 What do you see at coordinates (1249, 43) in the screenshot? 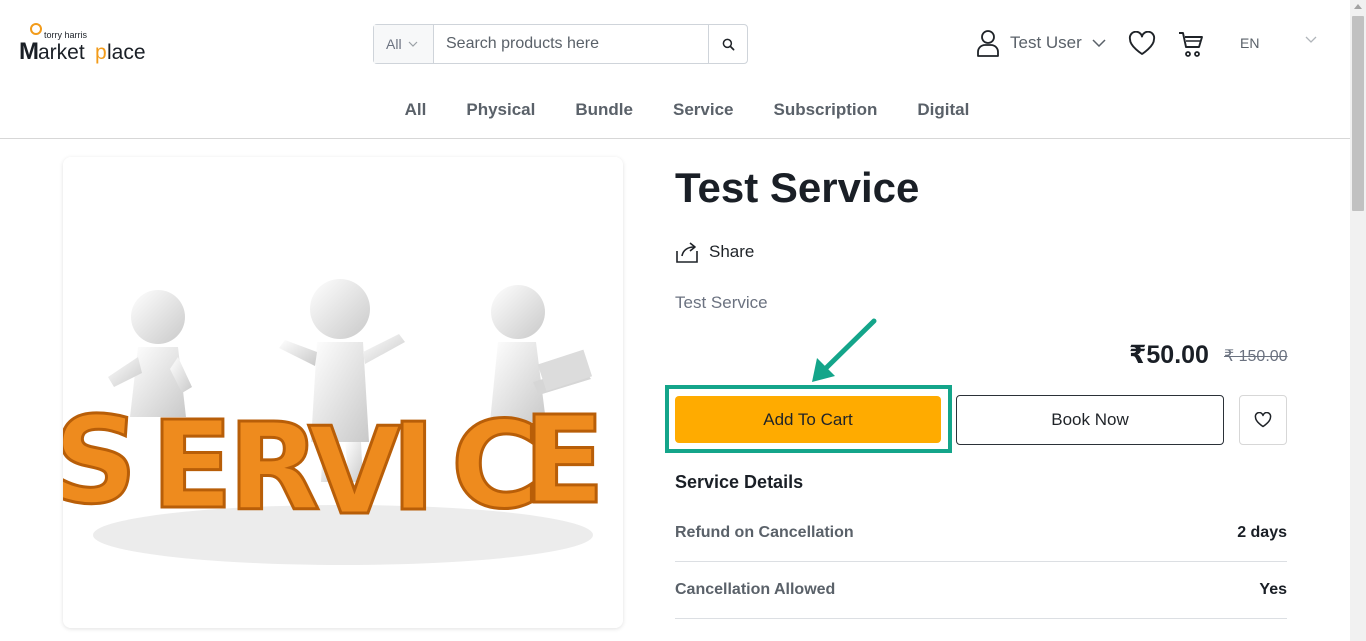
I see `language-label: EN` at bounding box center [1249, 43].